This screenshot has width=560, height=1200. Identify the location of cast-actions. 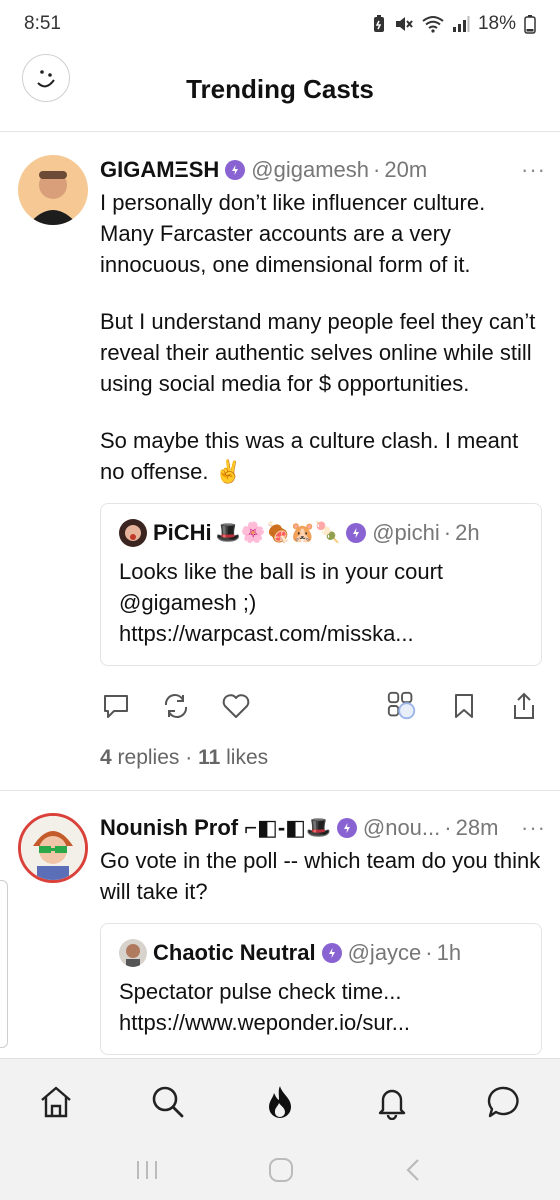
(321, 706).